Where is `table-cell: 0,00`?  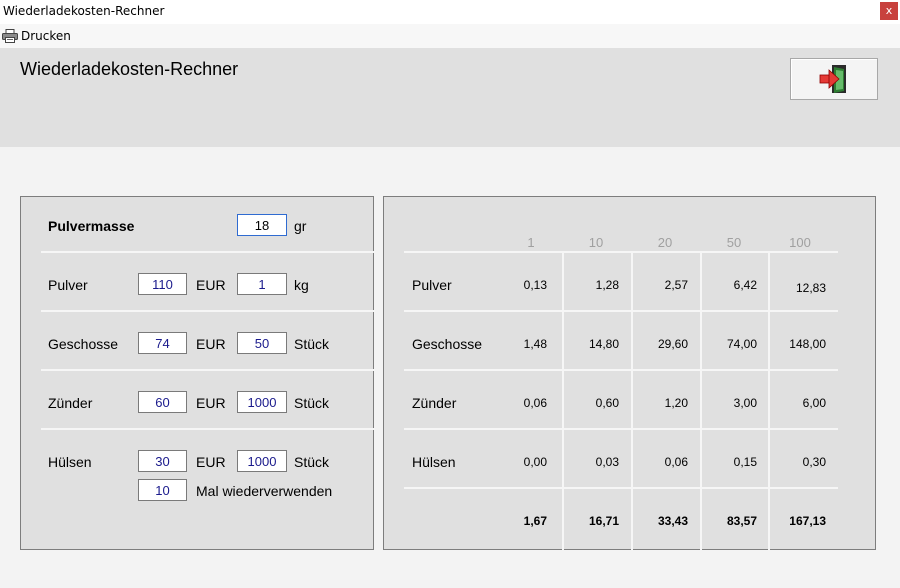
table-cell: 0,00 is located at coordinates (535, 462).